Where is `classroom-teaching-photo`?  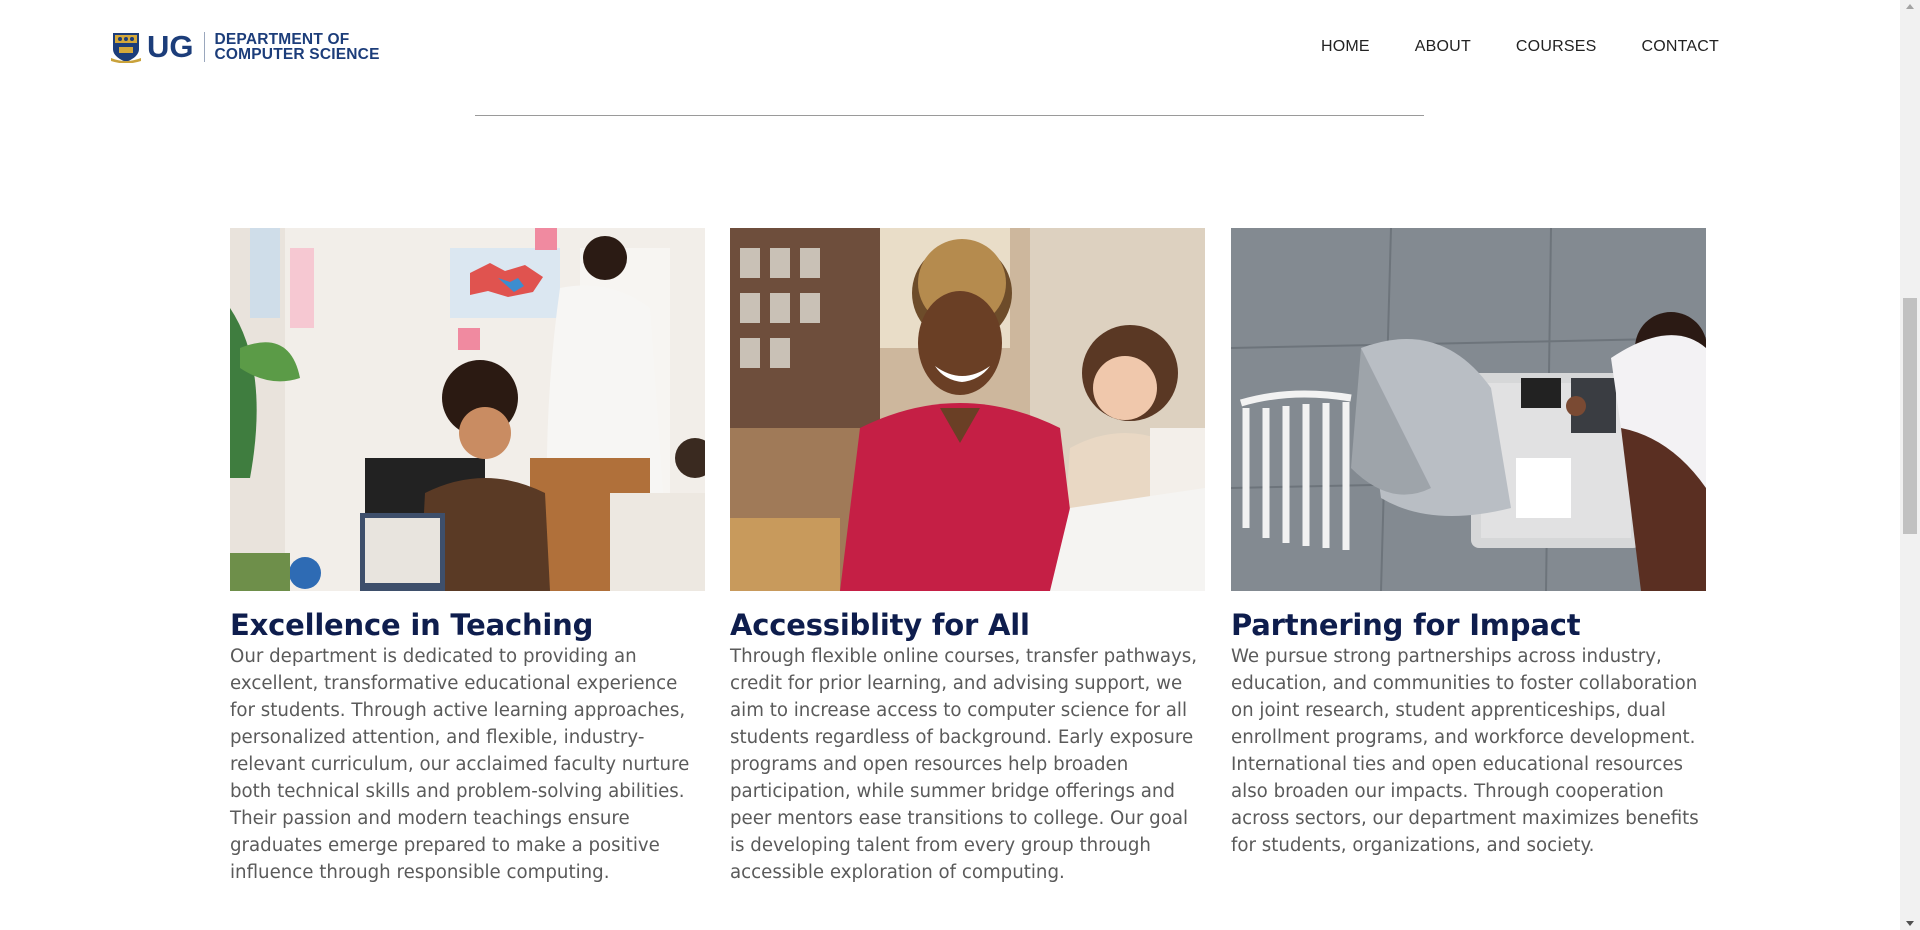 classroom-teaching-photo is located at coordinates (467, 409).